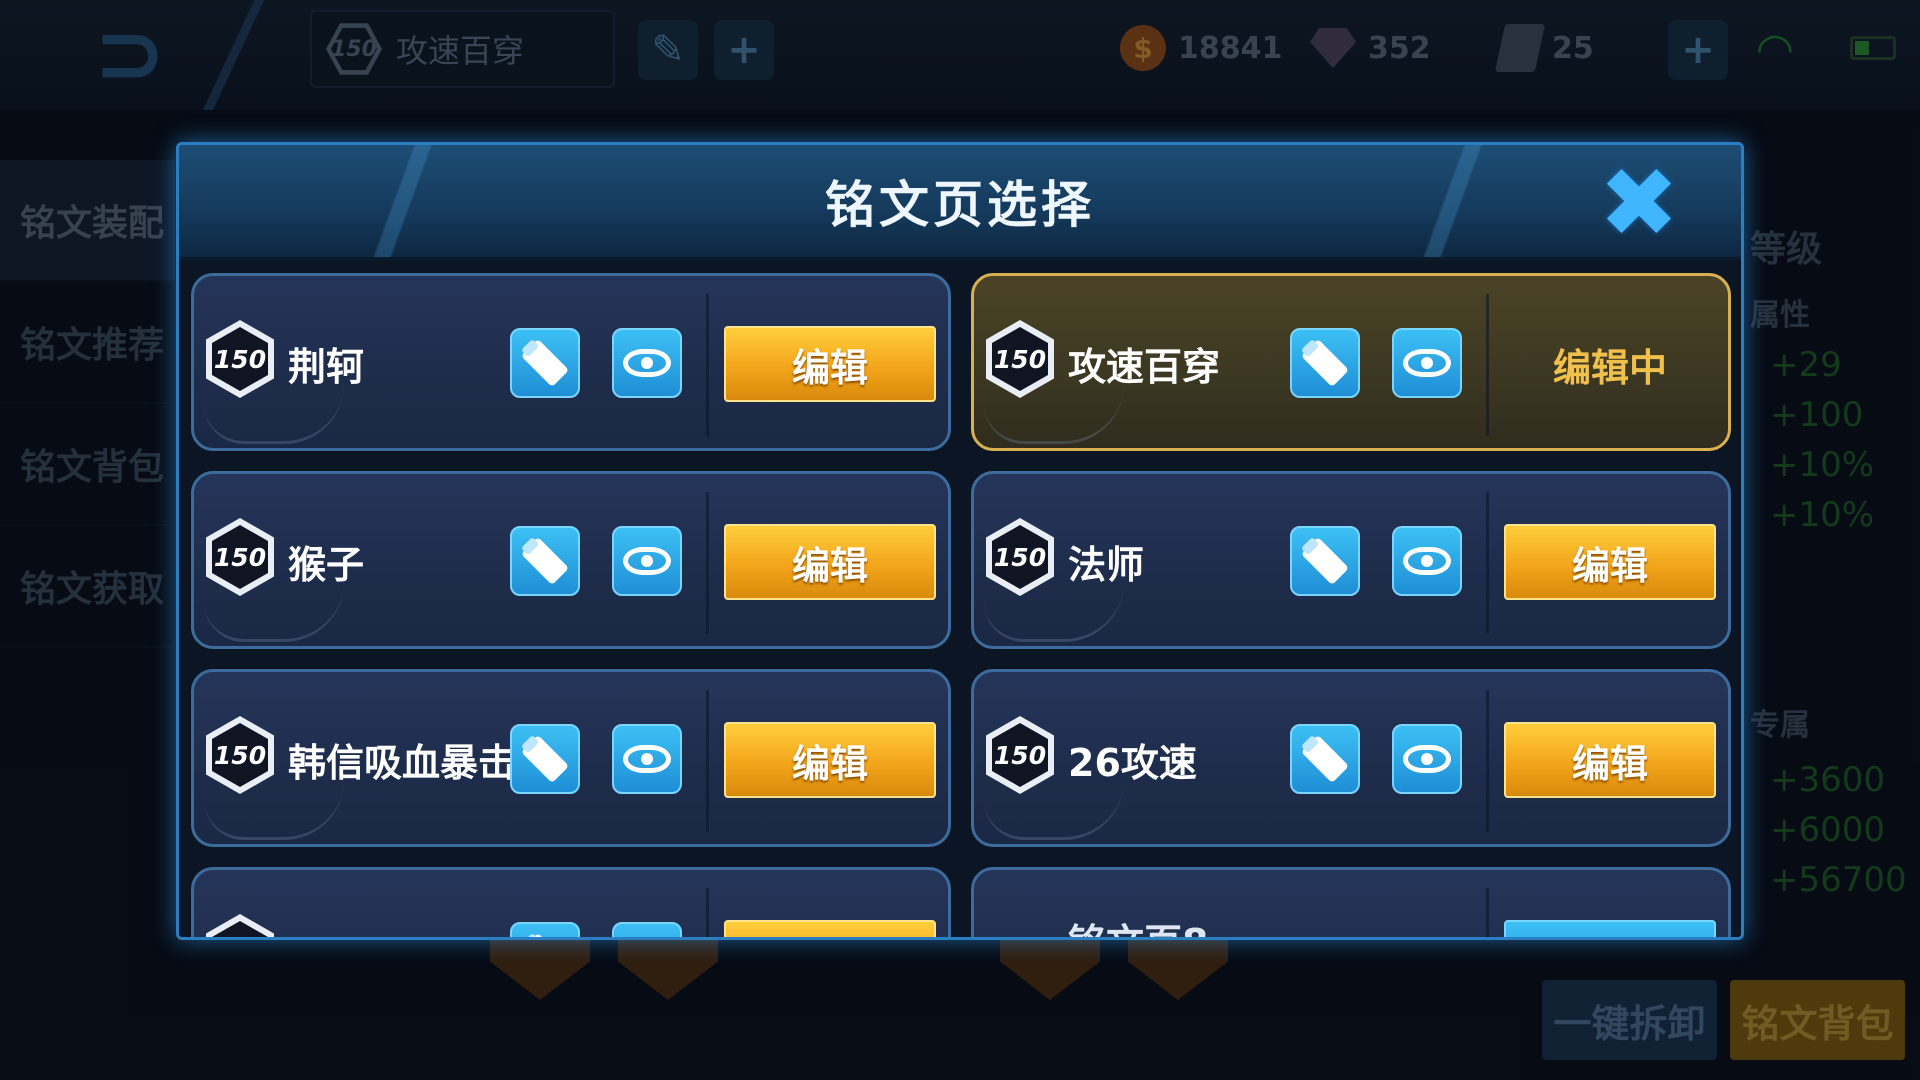  Describe the element at coordinates (240, 925) in the screenshot. I see `level-hex-icon` at that location.